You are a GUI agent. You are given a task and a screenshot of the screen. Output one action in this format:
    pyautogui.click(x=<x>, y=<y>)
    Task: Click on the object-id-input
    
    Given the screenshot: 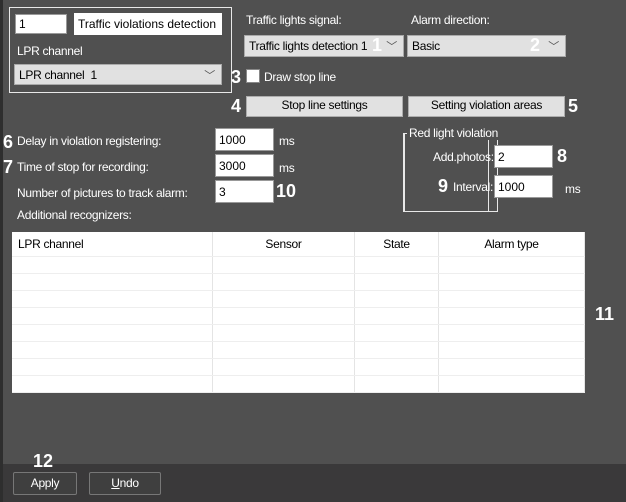 What is the action you would take?
    pyautogui.click(x=41, y=24)
    